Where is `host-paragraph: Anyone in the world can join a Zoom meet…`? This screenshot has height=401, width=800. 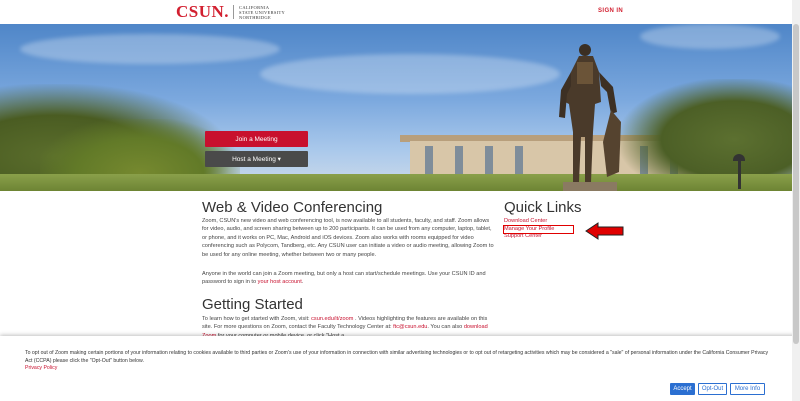
host-paragraph: Anyone in the world can join a Zoom meet… is located at coordinates (348, 278).